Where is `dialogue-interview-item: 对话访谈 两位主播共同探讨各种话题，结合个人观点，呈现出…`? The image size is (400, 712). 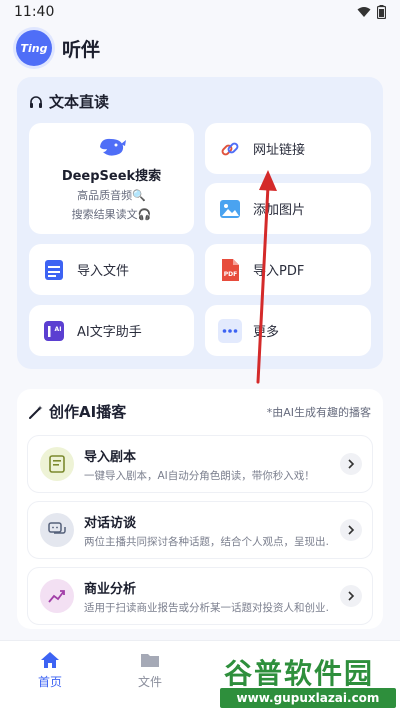 dialogue-interview-item: 对话访谈 两位主播共同探讨各种话题，结合个人观点，呈现出… is located at coordinates (200, 530).